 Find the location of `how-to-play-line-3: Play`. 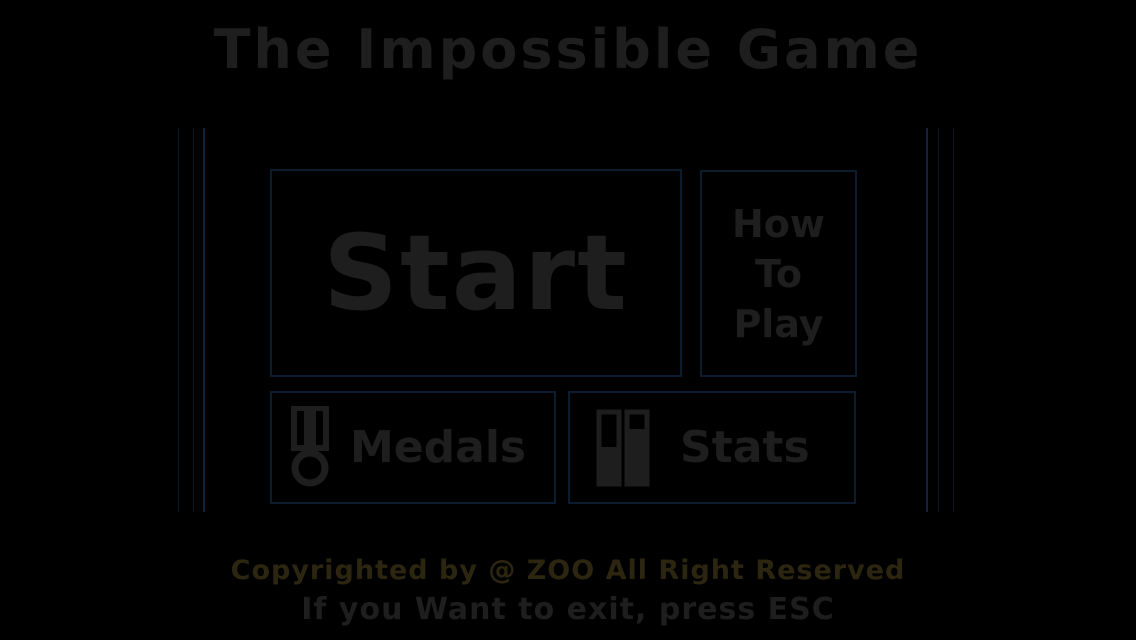

how-to-play-line-3: Play is located at coordinates (778, 323).